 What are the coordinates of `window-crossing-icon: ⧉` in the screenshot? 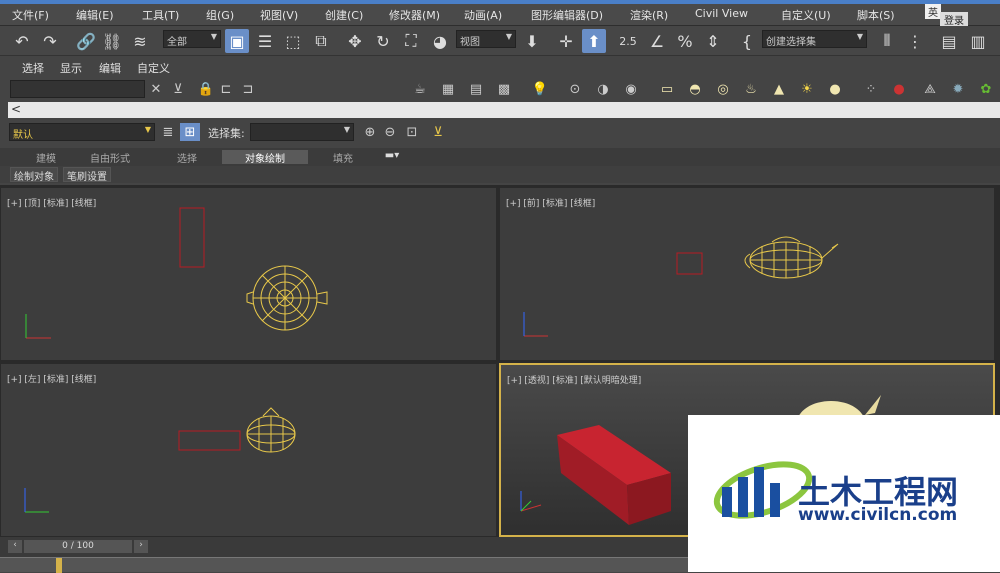 It's located at (321, 41).